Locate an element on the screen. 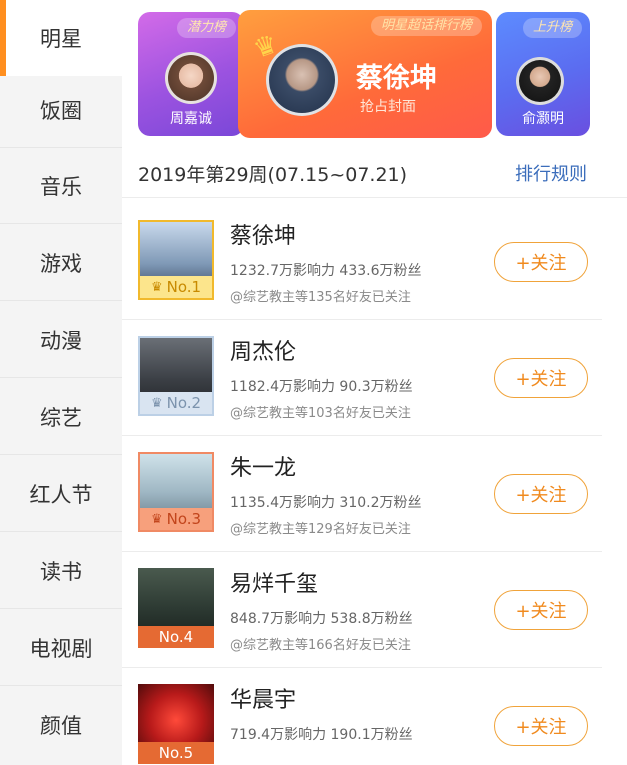 This screenshot has height=765, width=627. rank-badge: ♛ No.1 is located at coordinates (176, 287).